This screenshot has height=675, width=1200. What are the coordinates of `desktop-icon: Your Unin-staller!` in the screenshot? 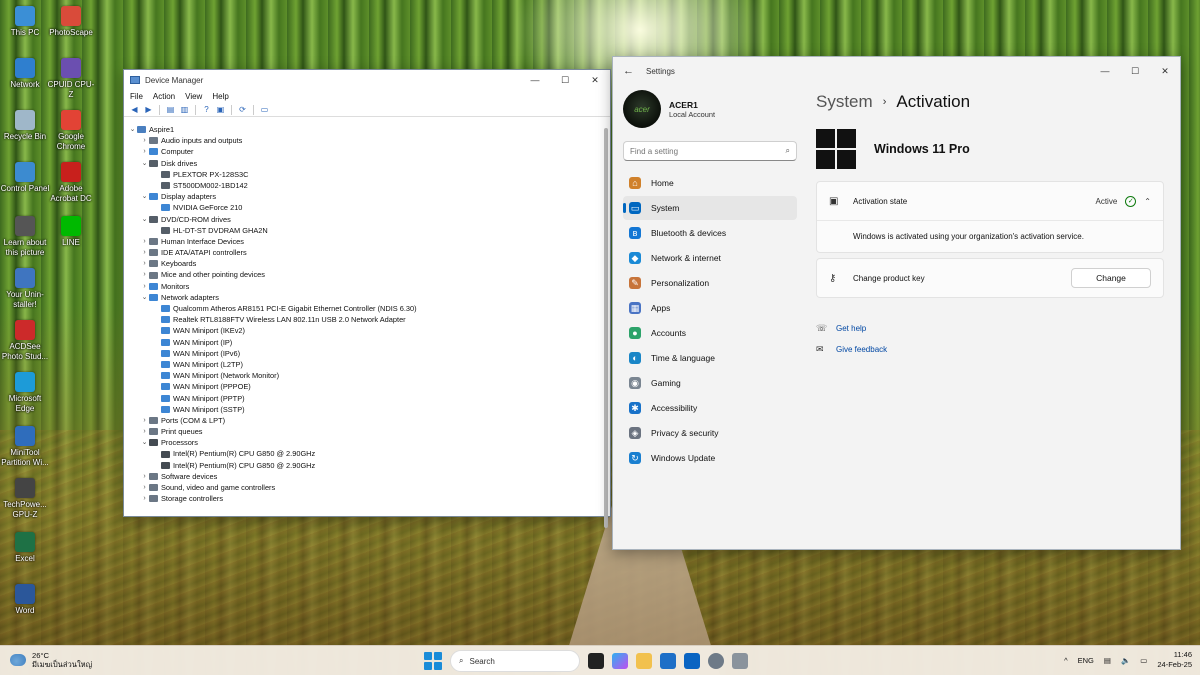 It's located at (25, 289).